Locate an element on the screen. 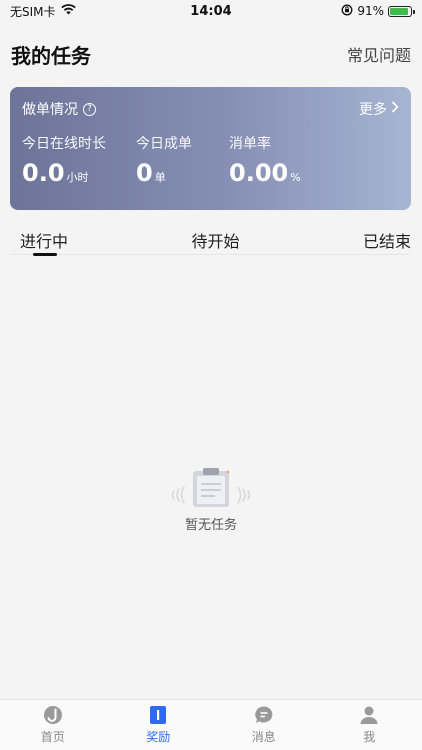 The image size is (422, 750). wifi-icon is located at coordinates (68, 11).